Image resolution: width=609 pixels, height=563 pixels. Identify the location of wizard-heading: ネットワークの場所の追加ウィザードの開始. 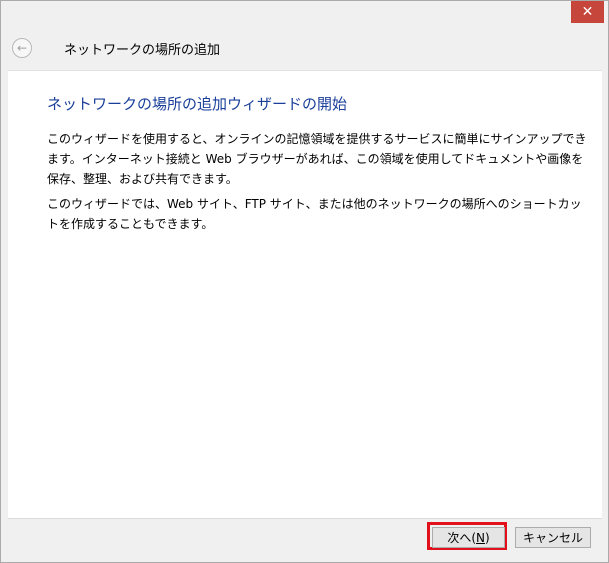
(197, 104).